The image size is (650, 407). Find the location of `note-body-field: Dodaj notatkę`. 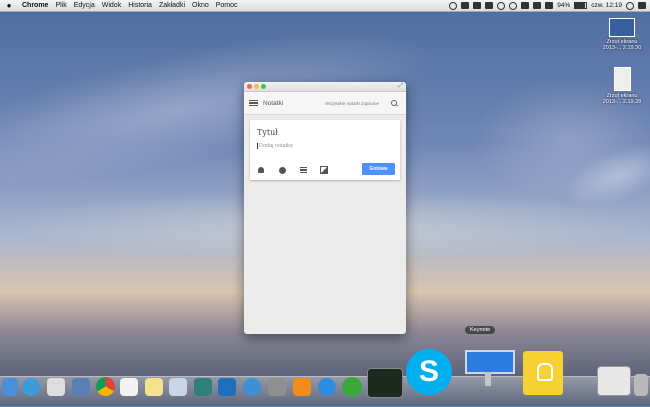

note-body-field: Dodaj notatkę is located at coordinates (275, 146).